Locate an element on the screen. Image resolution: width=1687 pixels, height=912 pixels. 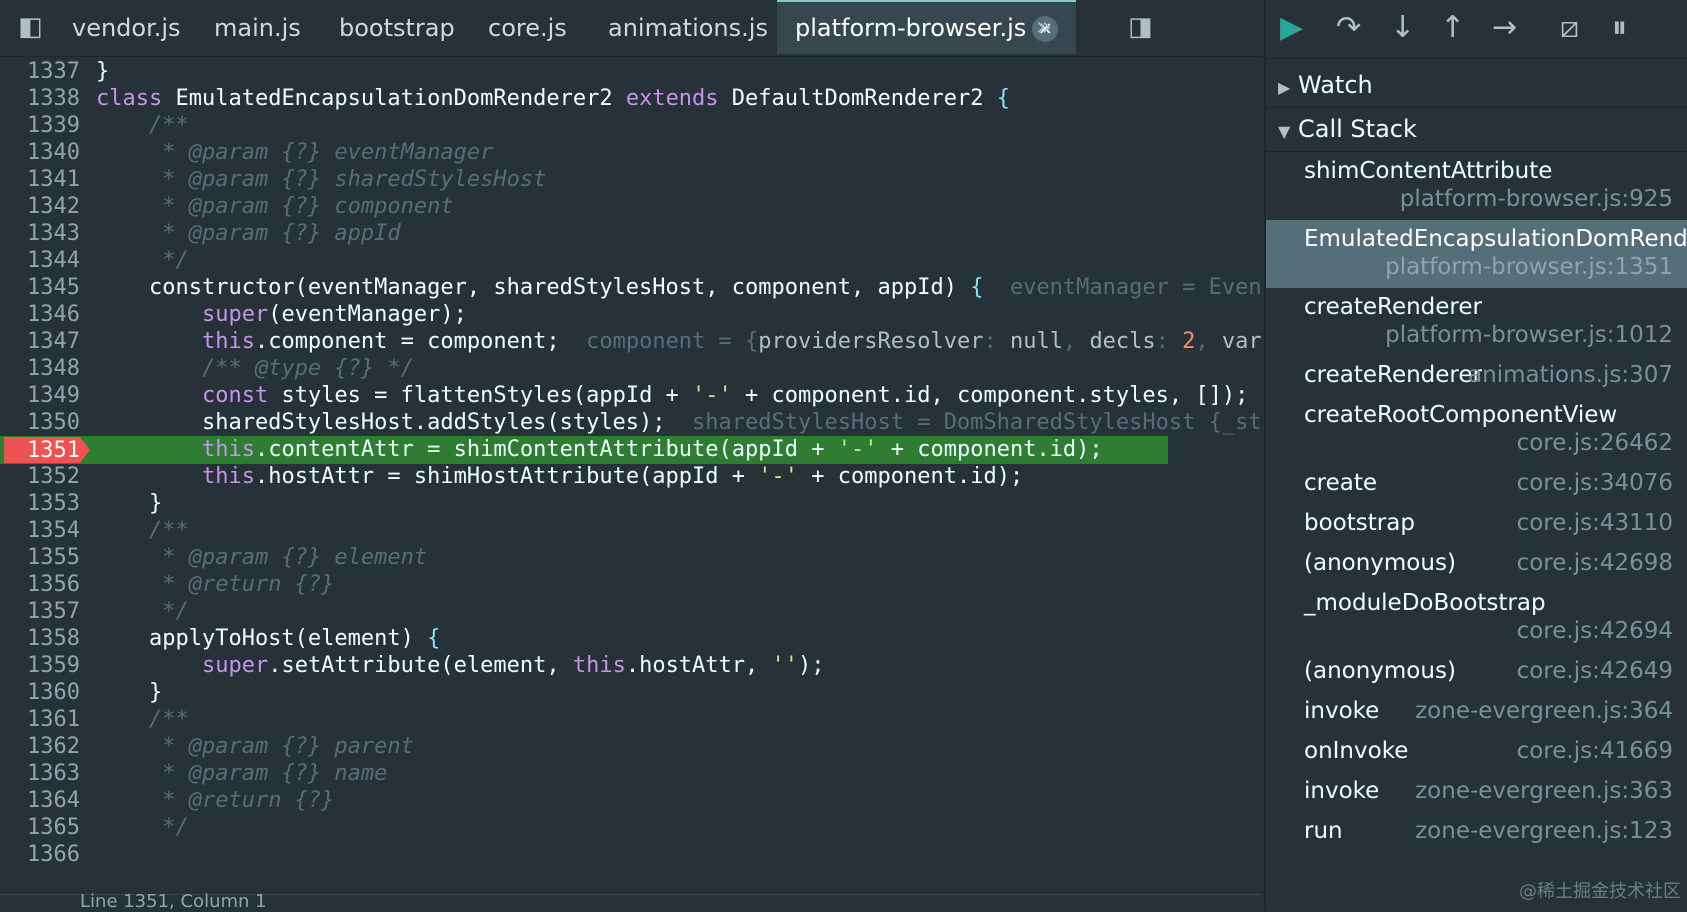
call-stack-frame: invoke zone-evergreen.js:363 is located at coordinates (1476, 792).